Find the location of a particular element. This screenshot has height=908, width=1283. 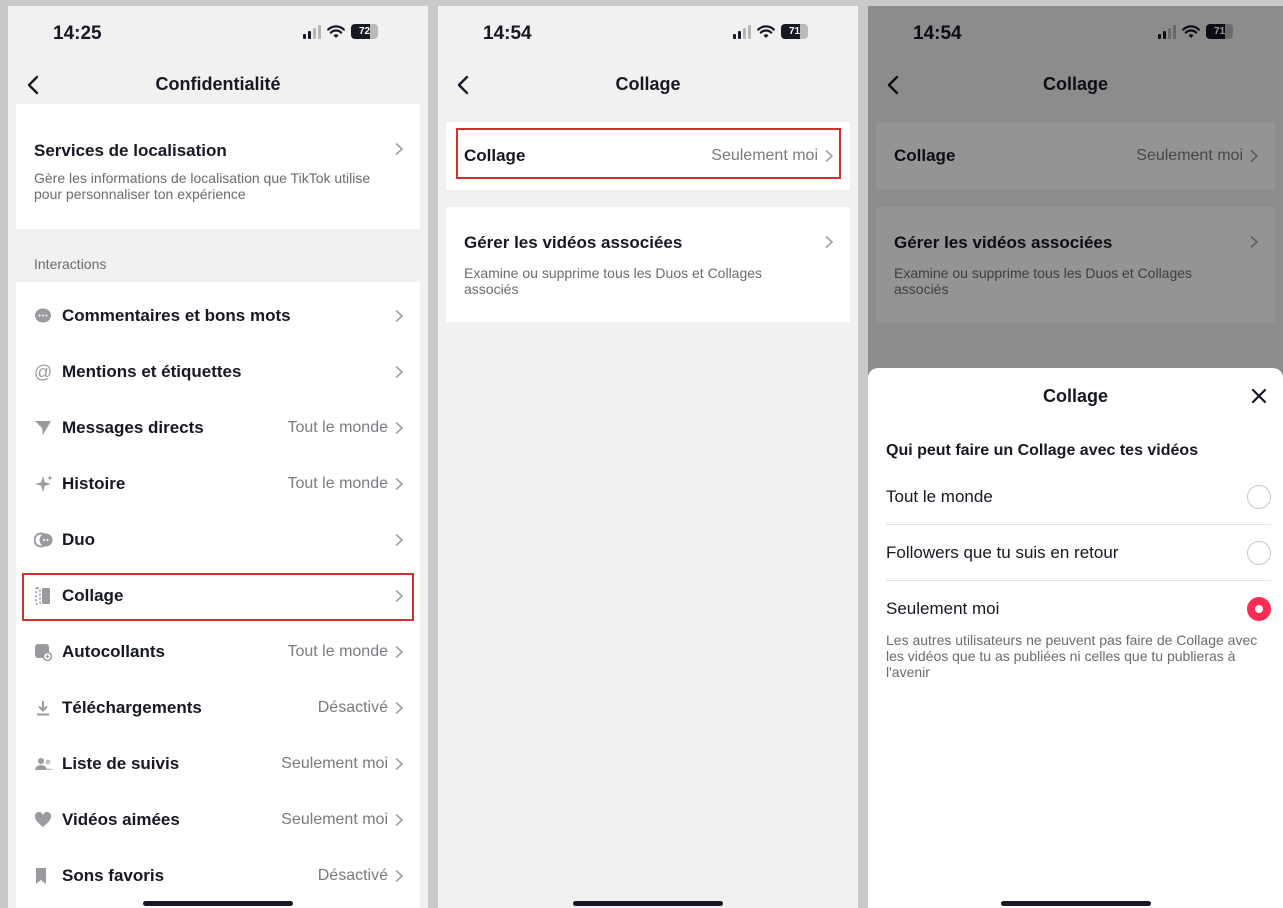

row-favorite-sounds: Sons favoris Désactivé is located at coordinates (218, 876).